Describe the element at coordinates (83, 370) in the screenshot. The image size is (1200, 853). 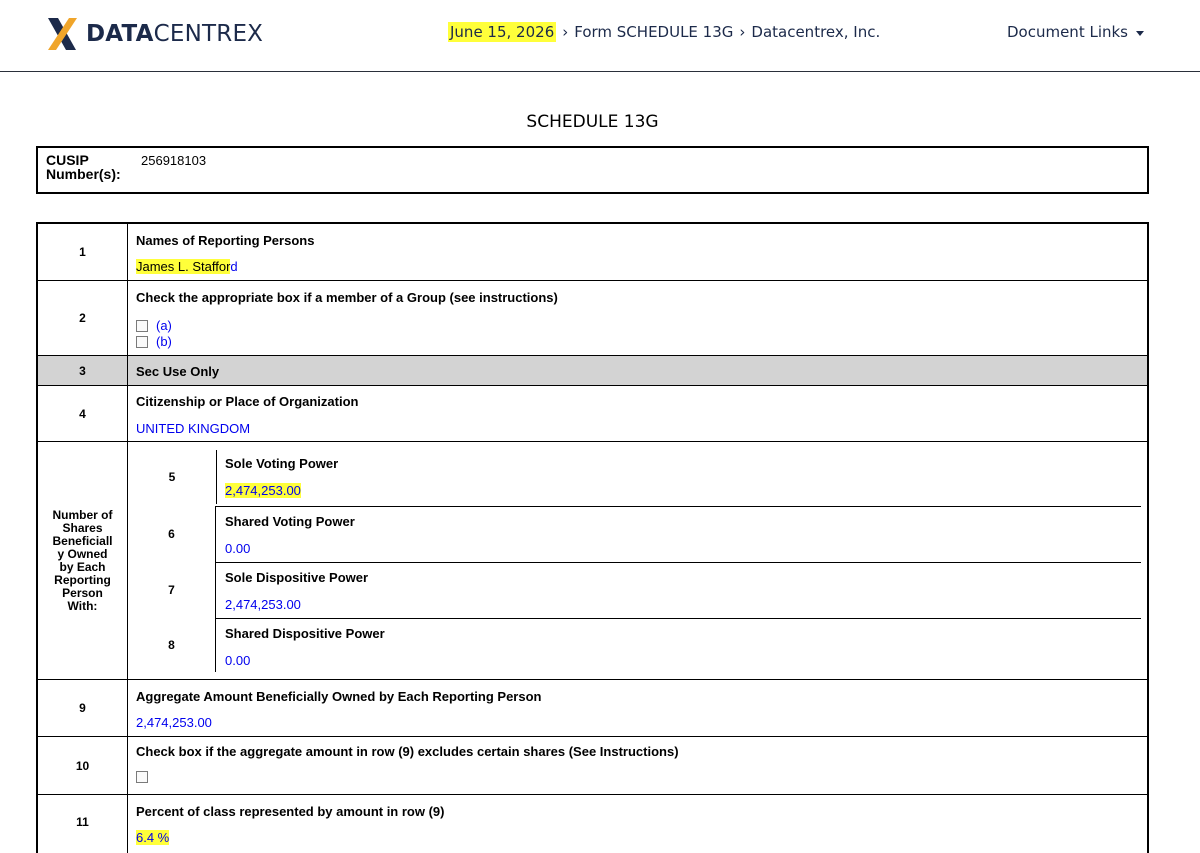
I see `row-number: 3` at that location.